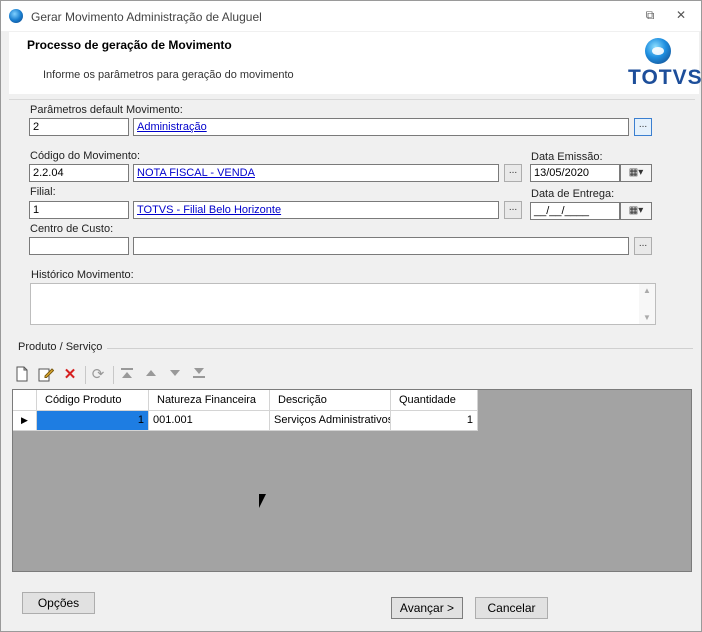  I want to click on centro-custo-desc-field, so click(381, 246).